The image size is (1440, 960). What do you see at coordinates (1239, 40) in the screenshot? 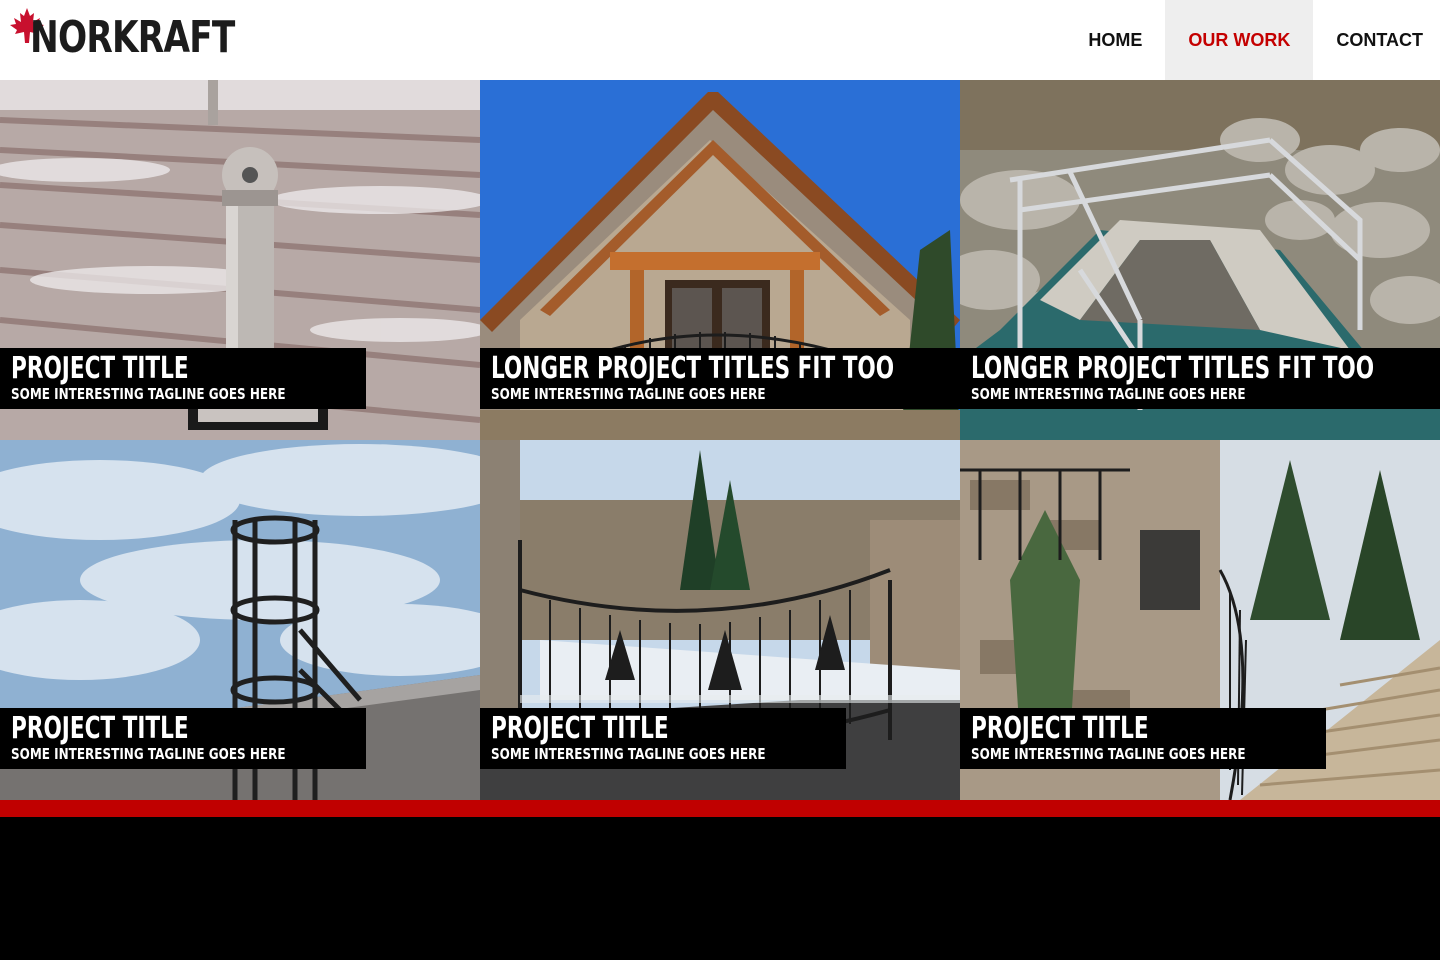
I see `nav-our-work: OUR WORK` at bounding box center [1239, 40].